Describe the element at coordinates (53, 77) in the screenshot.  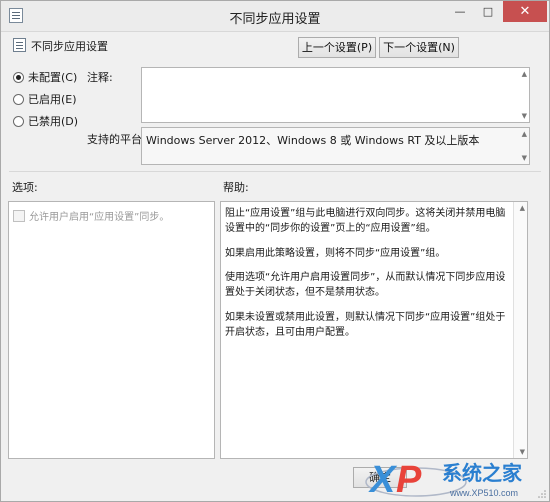
I see `radio-label: 未配置(C)` at that location.